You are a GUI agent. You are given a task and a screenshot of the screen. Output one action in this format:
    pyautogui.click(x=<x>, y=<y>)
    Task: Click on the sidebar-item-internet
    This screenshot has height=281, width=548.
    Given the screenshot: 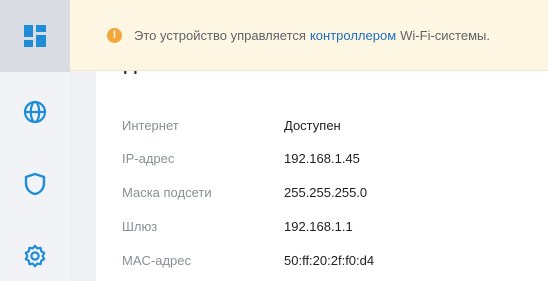 What is the action you would take?
    pyautogui.click(x=35, y=112)
    